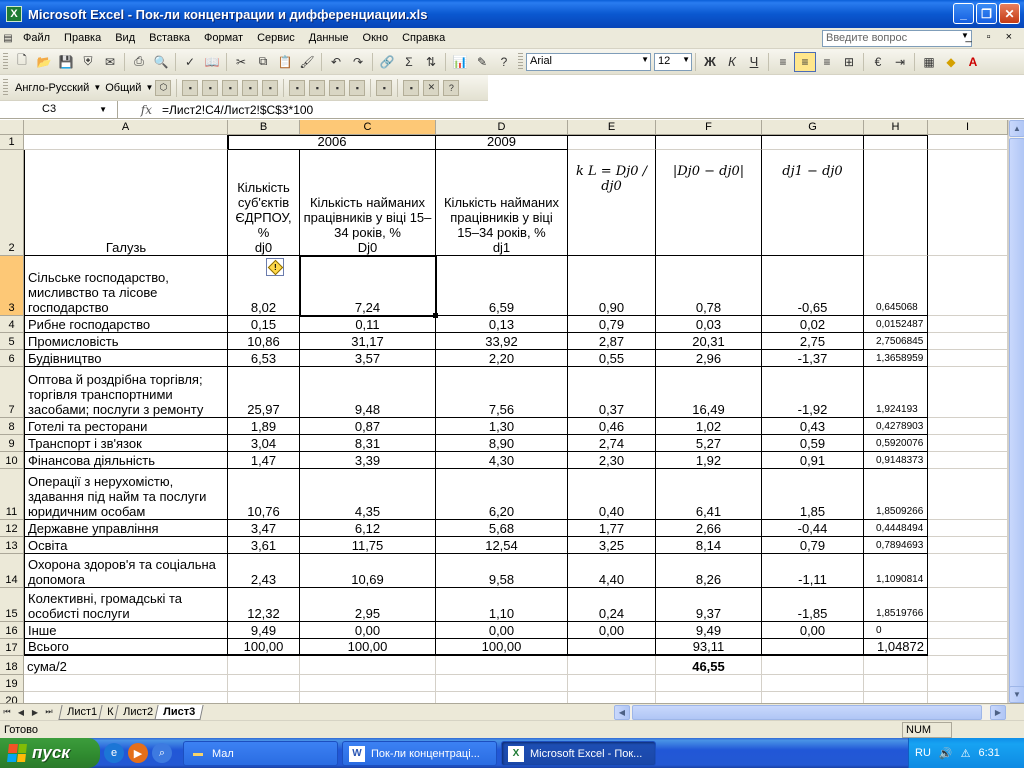 The image size is (1024, 768). I want to click on align-center-icon: ≡, so click(805, 61).